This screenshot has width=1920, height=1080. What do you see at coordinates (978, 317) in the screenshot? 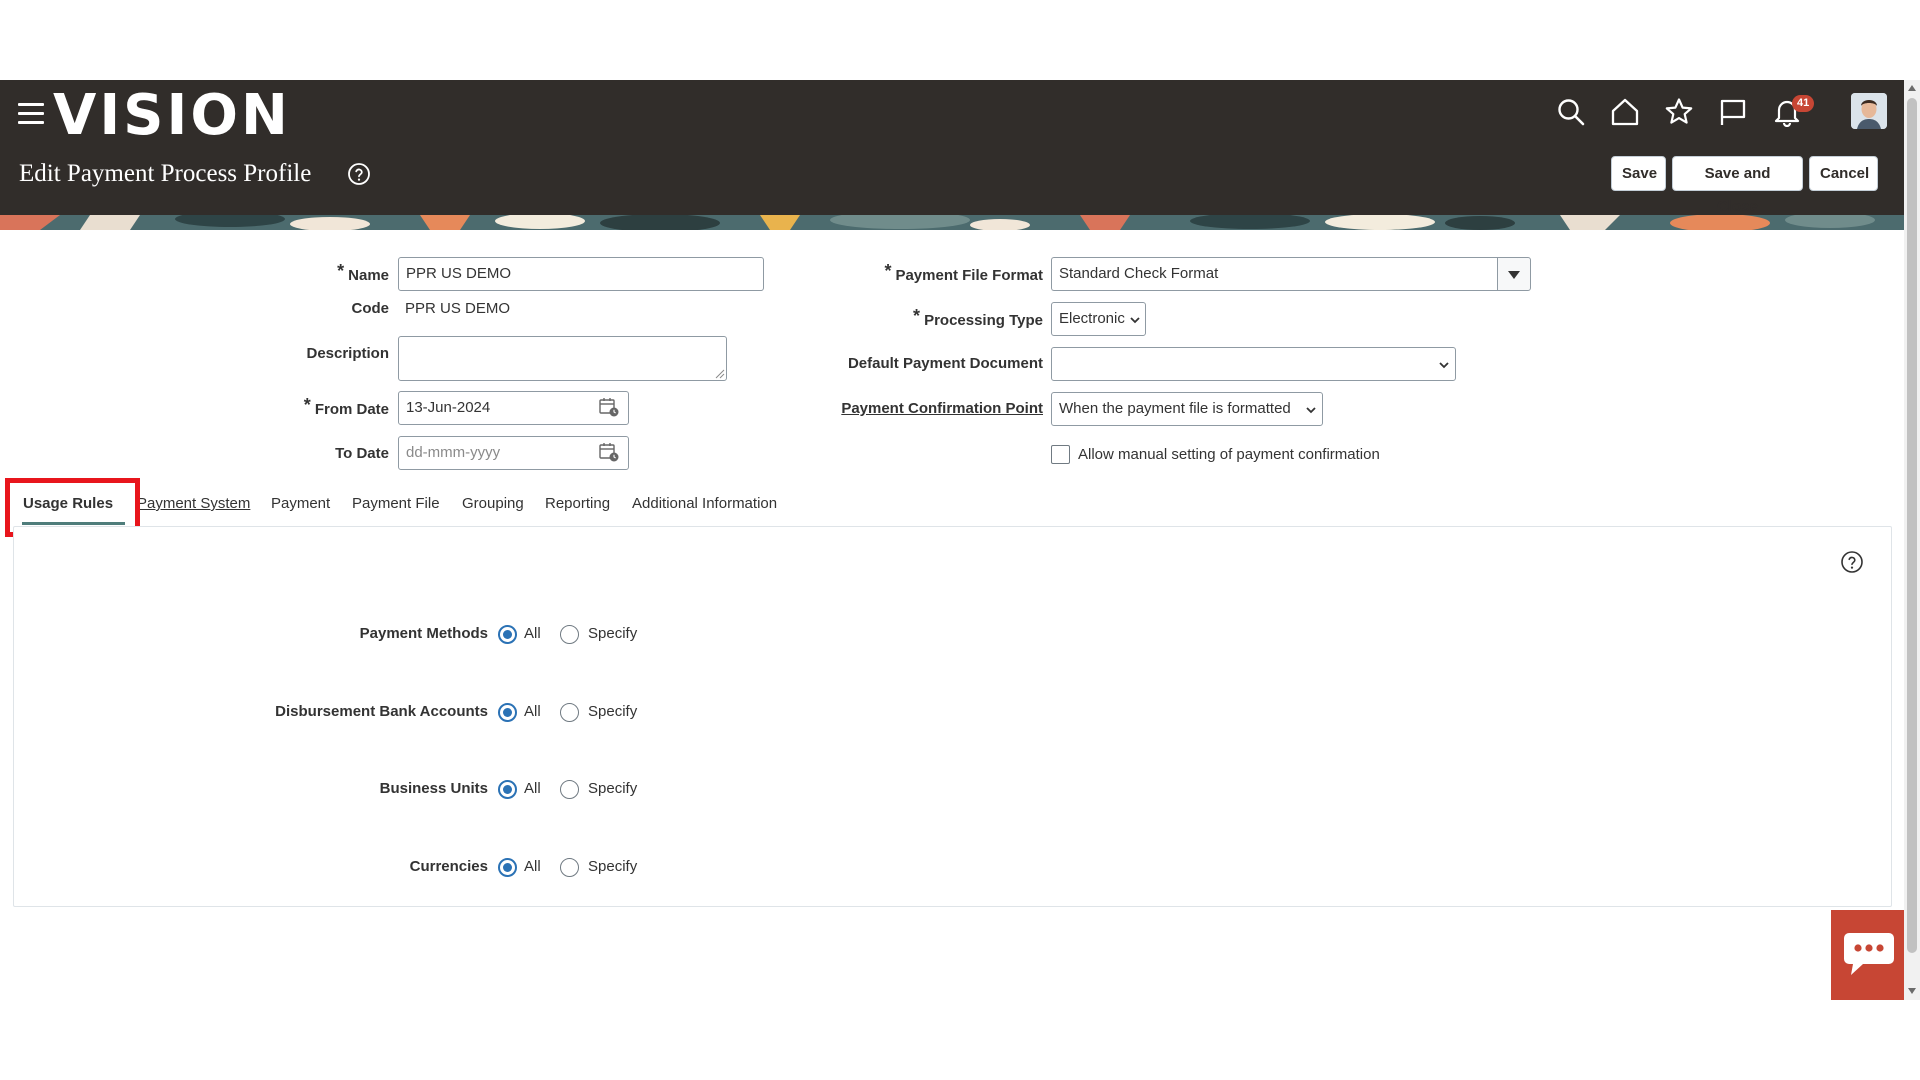
I see `processing-type-label: * Processing Type` at bounding box center [978, 317].